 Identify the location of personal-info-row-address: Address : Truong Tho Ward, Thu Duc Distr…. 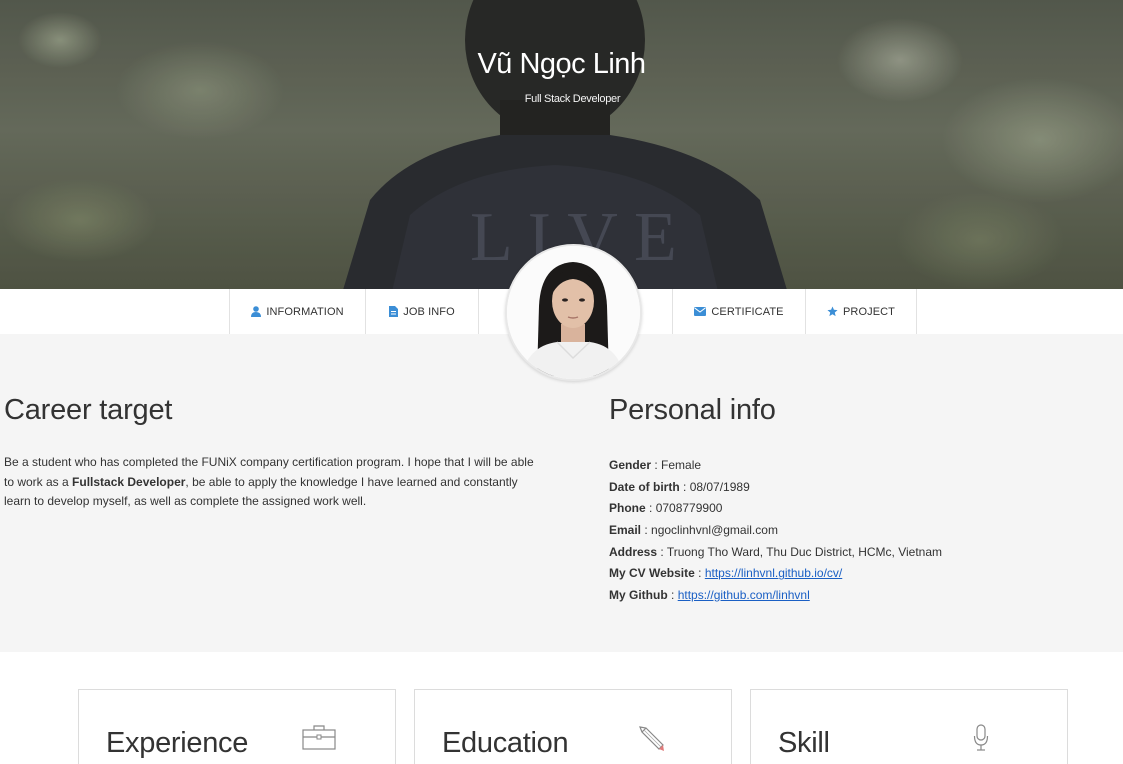
(776, 551).